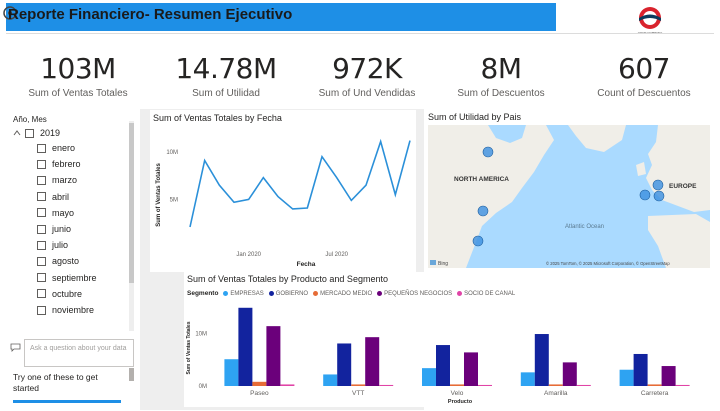 The width and height of the screenshot is (720, 411). What do you see at coordinates (300, 183) in the screenshot?
I see `ventas-line-series` at bounding box center [300, 183].